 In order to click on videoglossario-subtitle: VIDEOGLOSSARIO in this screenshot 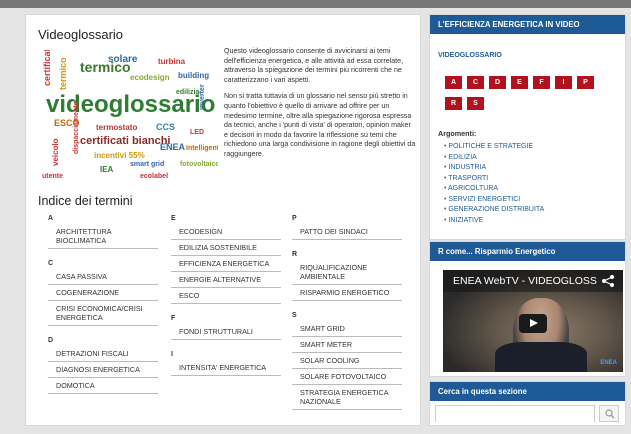, I will do `click(470, 55)`.